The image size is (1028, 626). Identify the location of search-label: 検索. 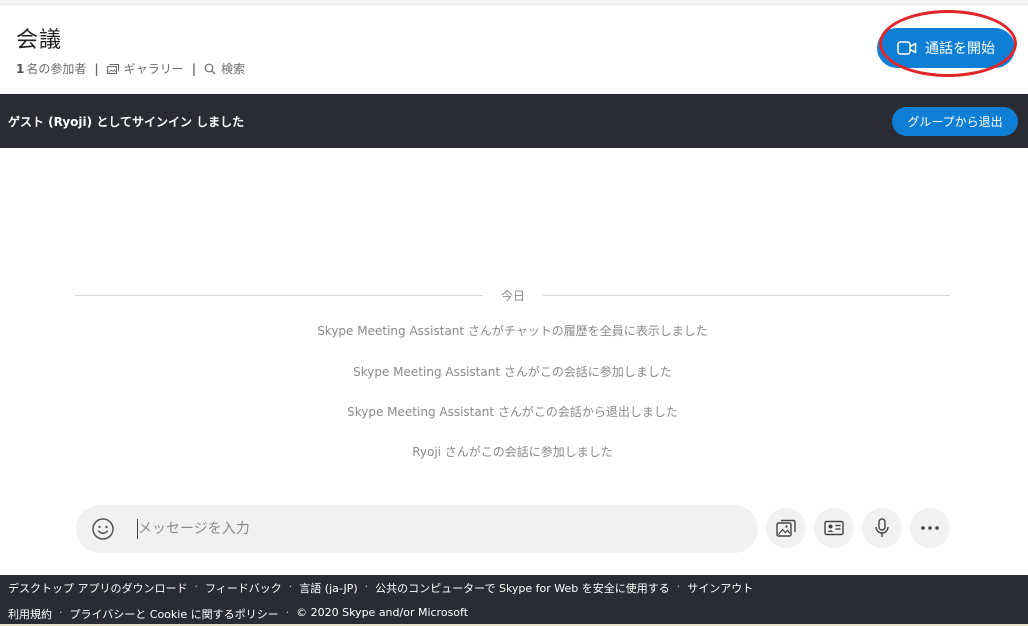
(233, 69).